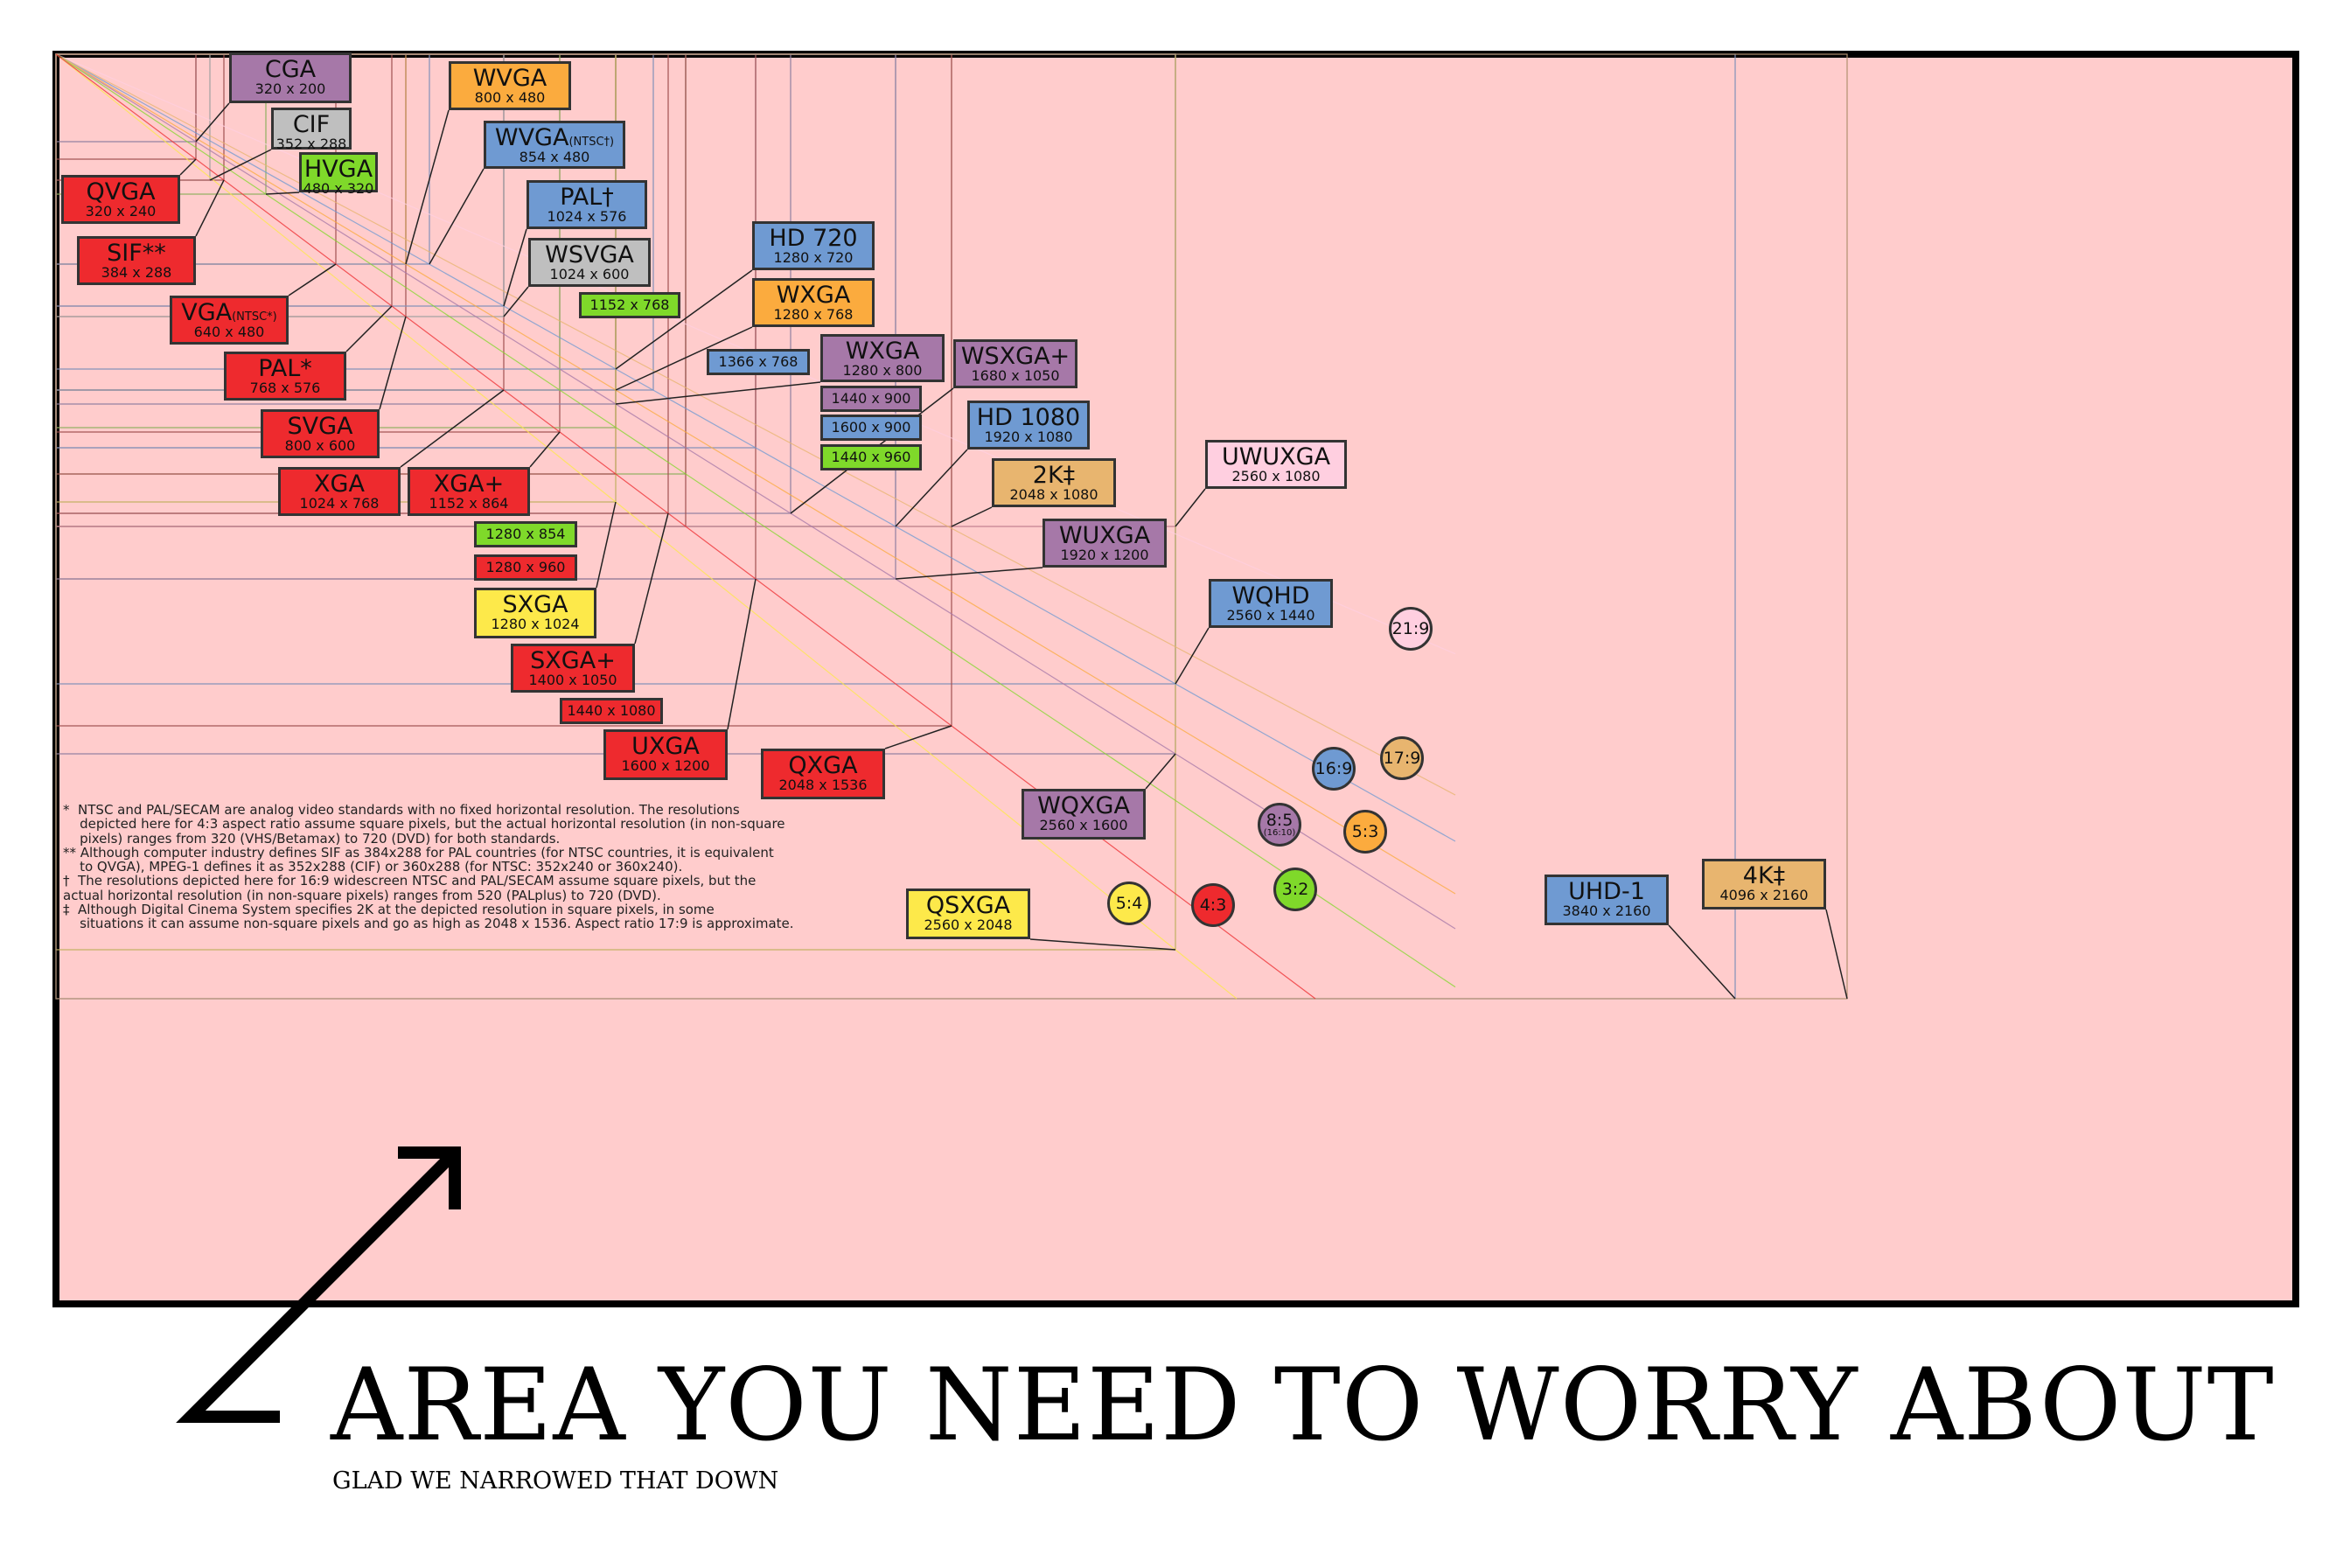 This screenshot has height=1568, width=2350. I want to click on aspect-ratio-text: 8:5, so click(1280, 820).